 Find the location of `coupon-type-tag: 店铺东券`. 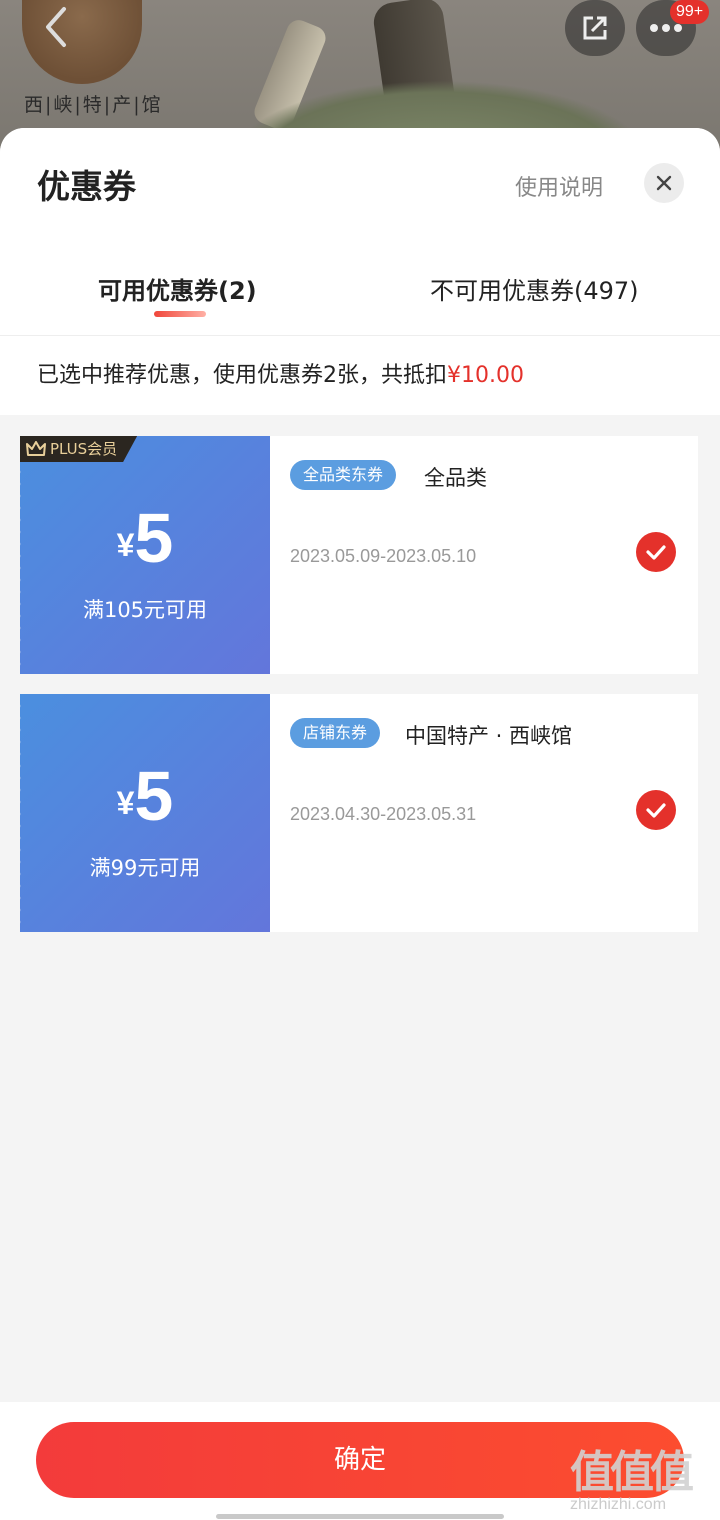

coupon-type-tag: 店铺东券 is located at coordinates (335, 733).